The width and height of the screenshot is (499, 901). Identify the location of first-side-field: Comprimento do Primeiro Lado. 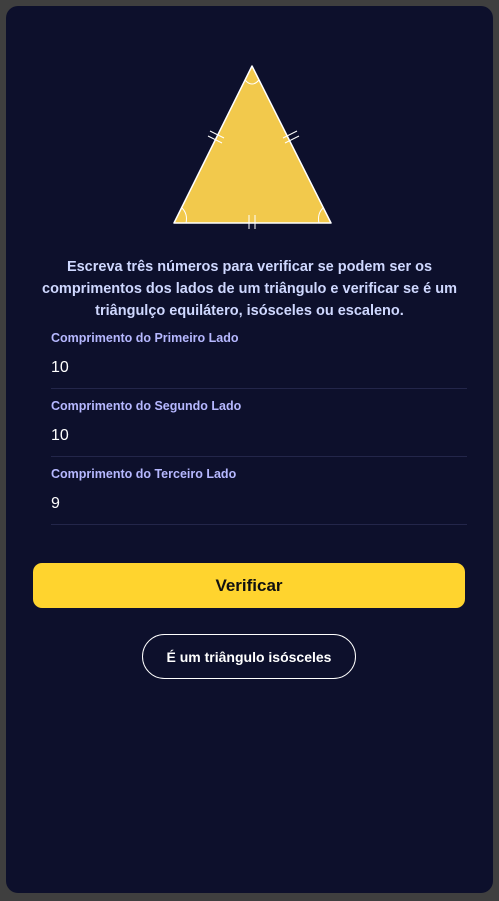
(259, 360).